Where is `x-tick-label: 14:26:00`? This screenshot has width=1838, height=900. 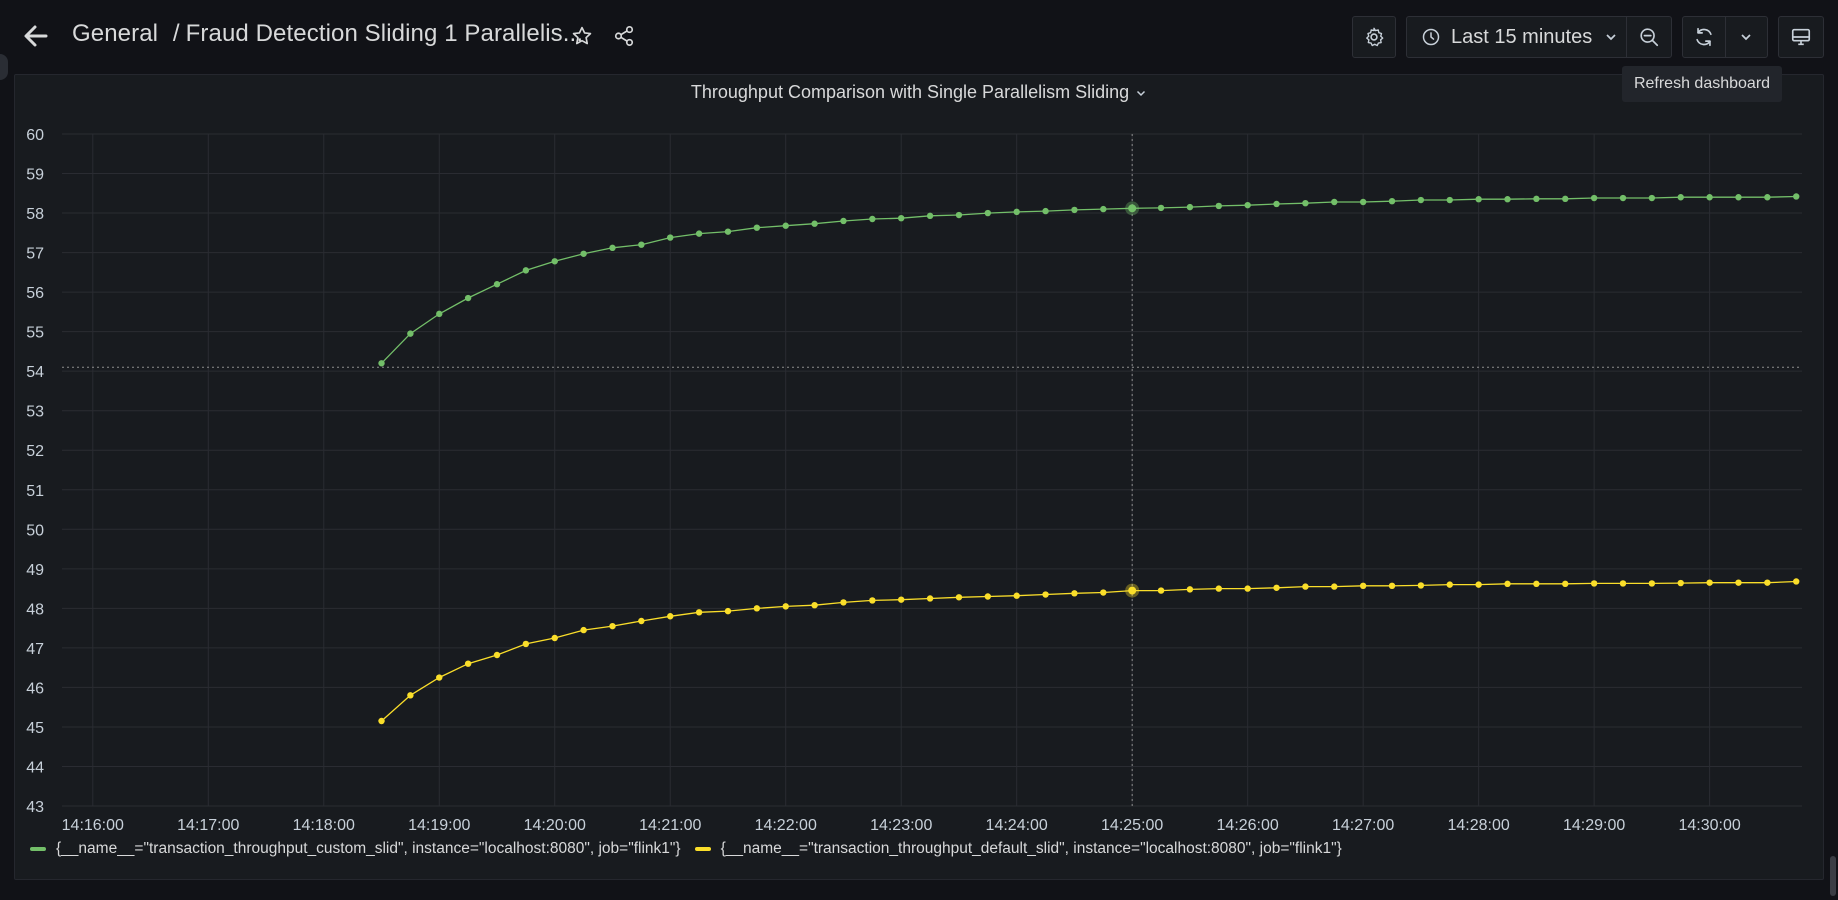
x-tick-label: 14:26:00 is located at coordinates (1248, 825).